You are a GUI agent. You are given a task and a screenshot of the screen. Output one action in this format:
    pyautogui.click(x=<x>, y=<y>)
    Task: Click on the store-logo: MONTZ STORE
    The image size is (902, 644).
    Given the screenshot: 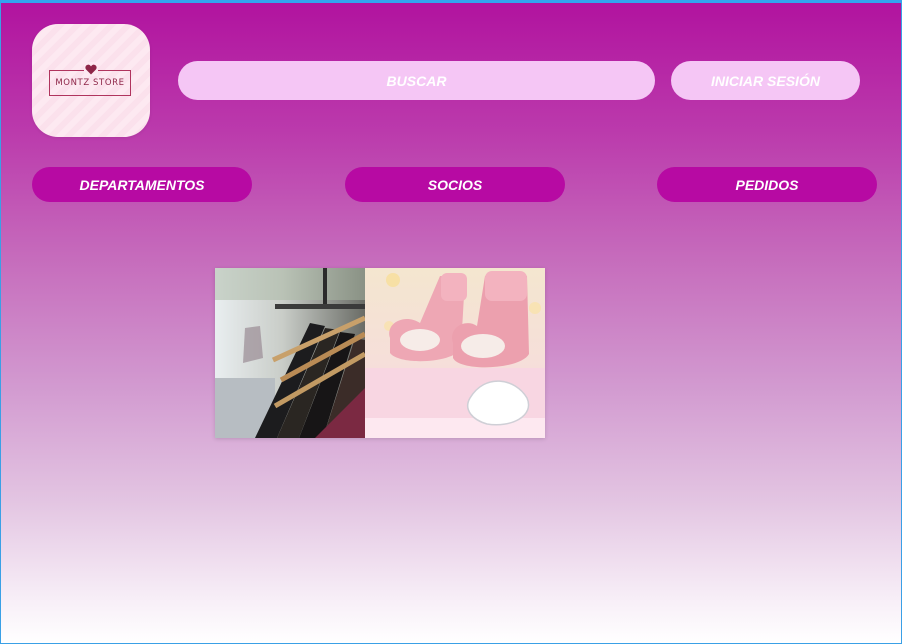 What is the action you would take?
    pyautogui.click(x=91, y=80)
    